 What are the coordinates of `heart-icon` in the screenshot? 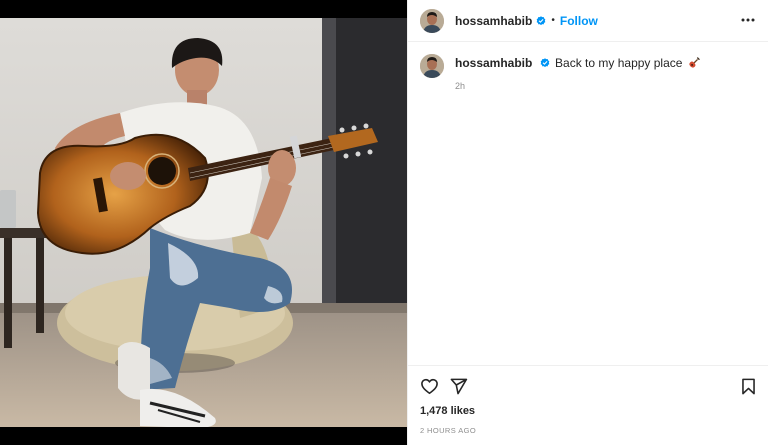 It's located at (429, 386).